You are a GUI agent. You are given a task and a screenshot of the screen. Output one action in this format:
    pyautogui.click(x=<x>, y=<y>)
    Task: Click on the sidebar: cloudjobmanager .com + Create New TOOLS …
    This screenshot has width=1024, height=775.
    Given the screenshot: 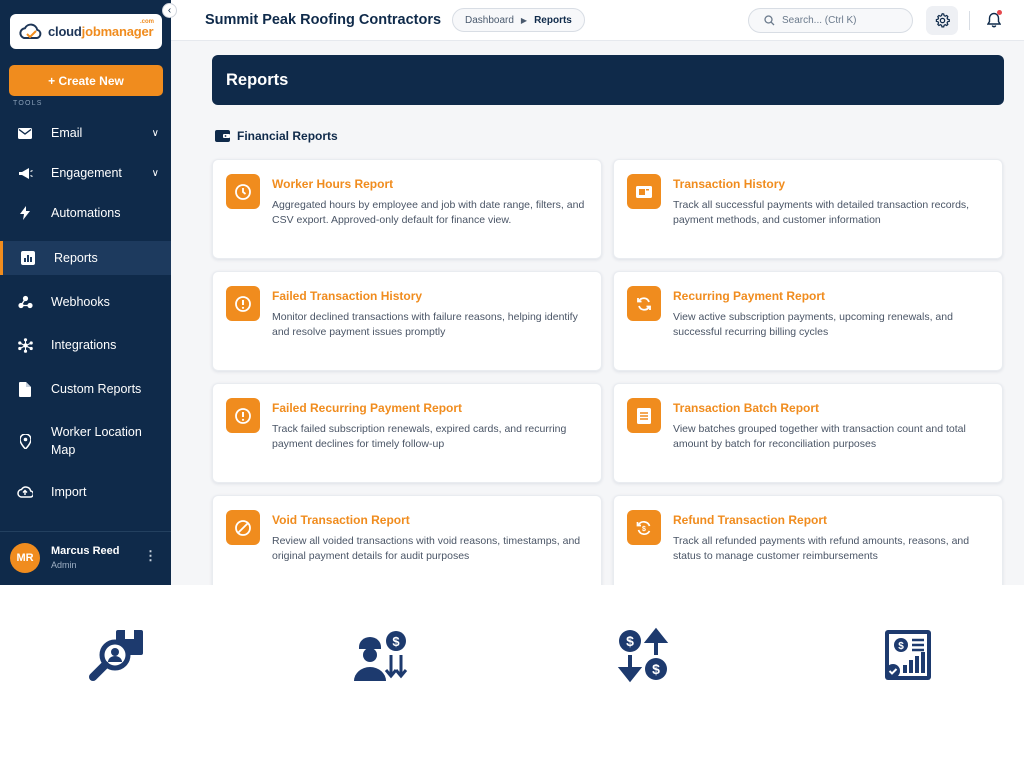 What is the action you would take?
    pyautogui.click(x=85, y=292)
    